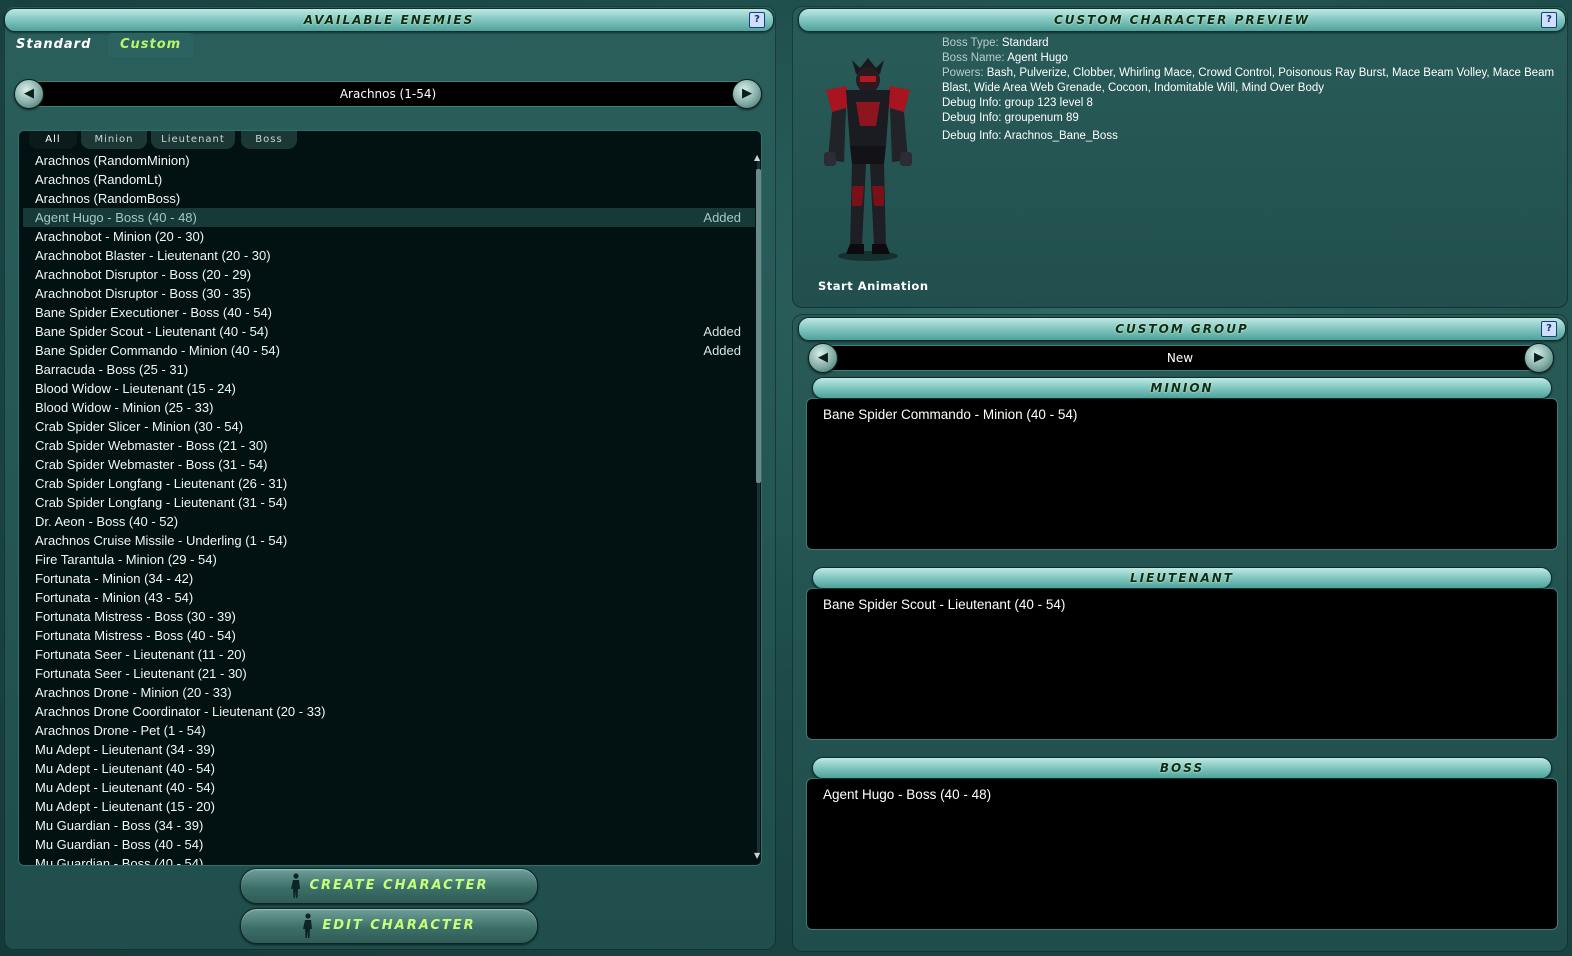 The height and width of the screenshot is (956, 1572). Describe the element at coordinates (1182, 664) in the screenshot. I see `lieutenant-box: Bane Spider Scout - Lieutenant (40 - 54)` at that location.